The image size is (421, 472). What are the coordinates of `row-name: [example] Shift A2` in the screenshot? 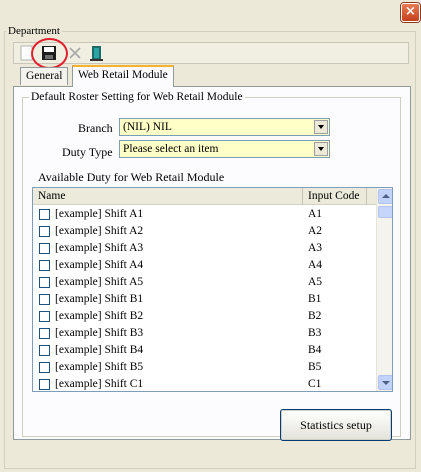 It's located at (99, 231).